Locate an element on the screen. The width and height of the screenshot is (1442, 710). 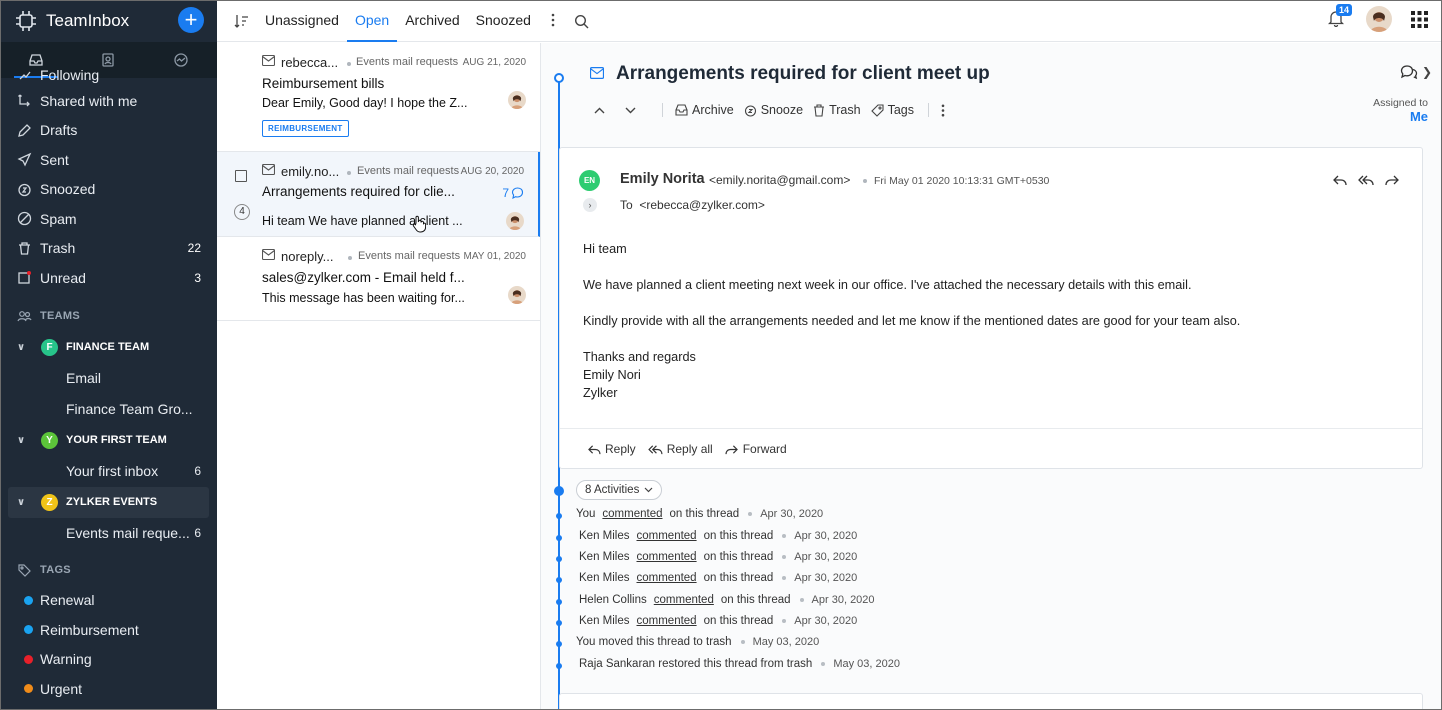
message-inbox: Events mail requests is located at coordinates (407, 62).